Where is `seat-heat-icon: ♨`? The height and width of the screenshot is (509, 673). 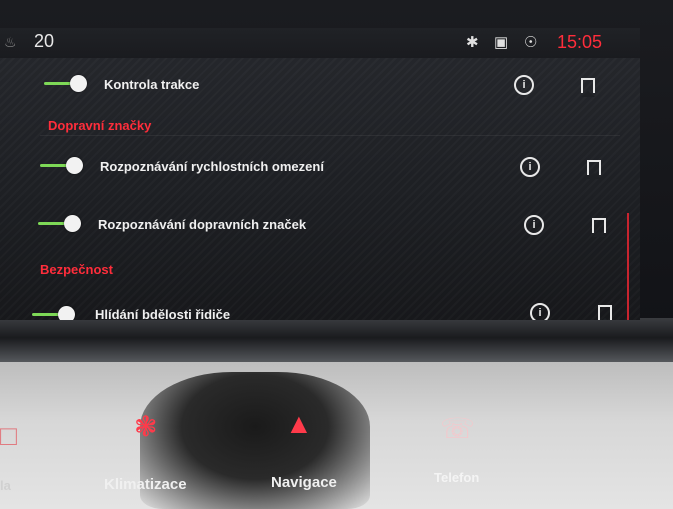 seat-heat-icon: ♨ is located at coordinates (10, 42).